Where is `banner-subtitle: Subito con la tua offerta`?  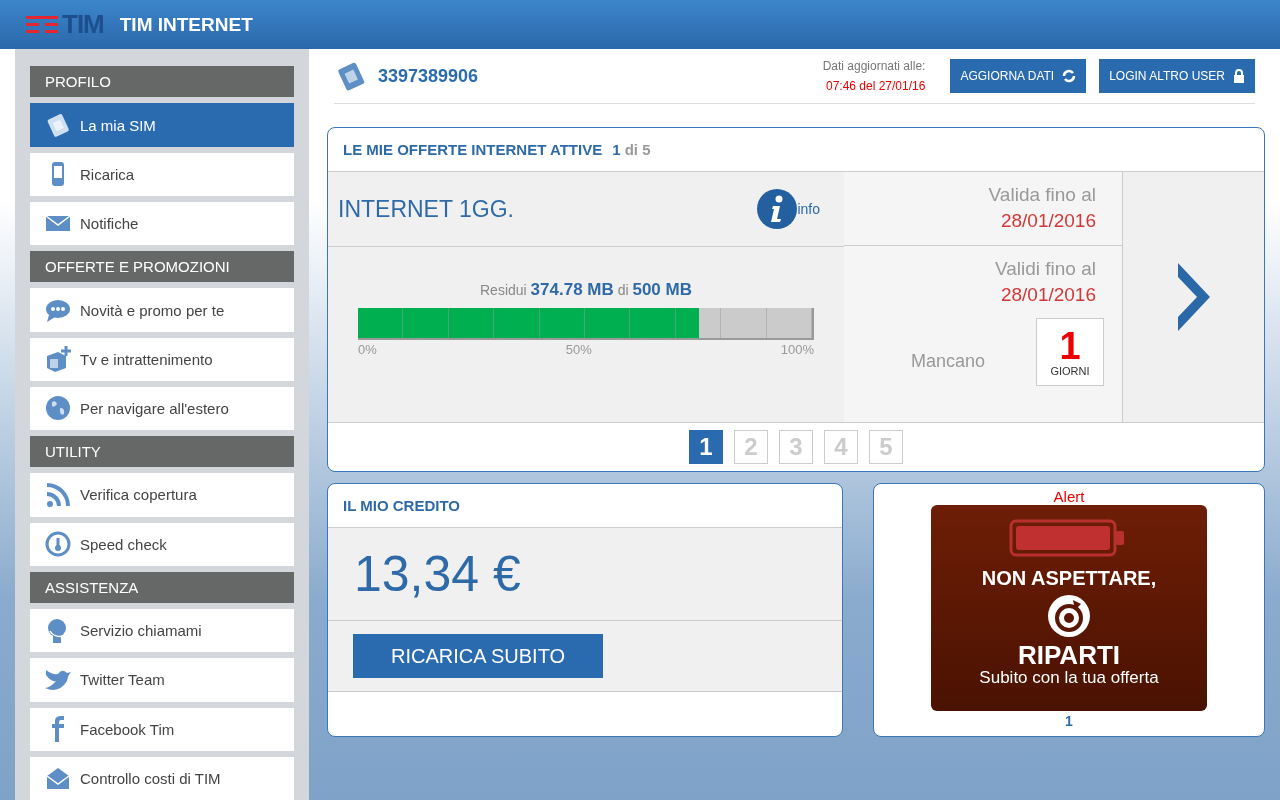
banner-subtitle: Subito con la tua offerta is located at coordinates (1069, 678).